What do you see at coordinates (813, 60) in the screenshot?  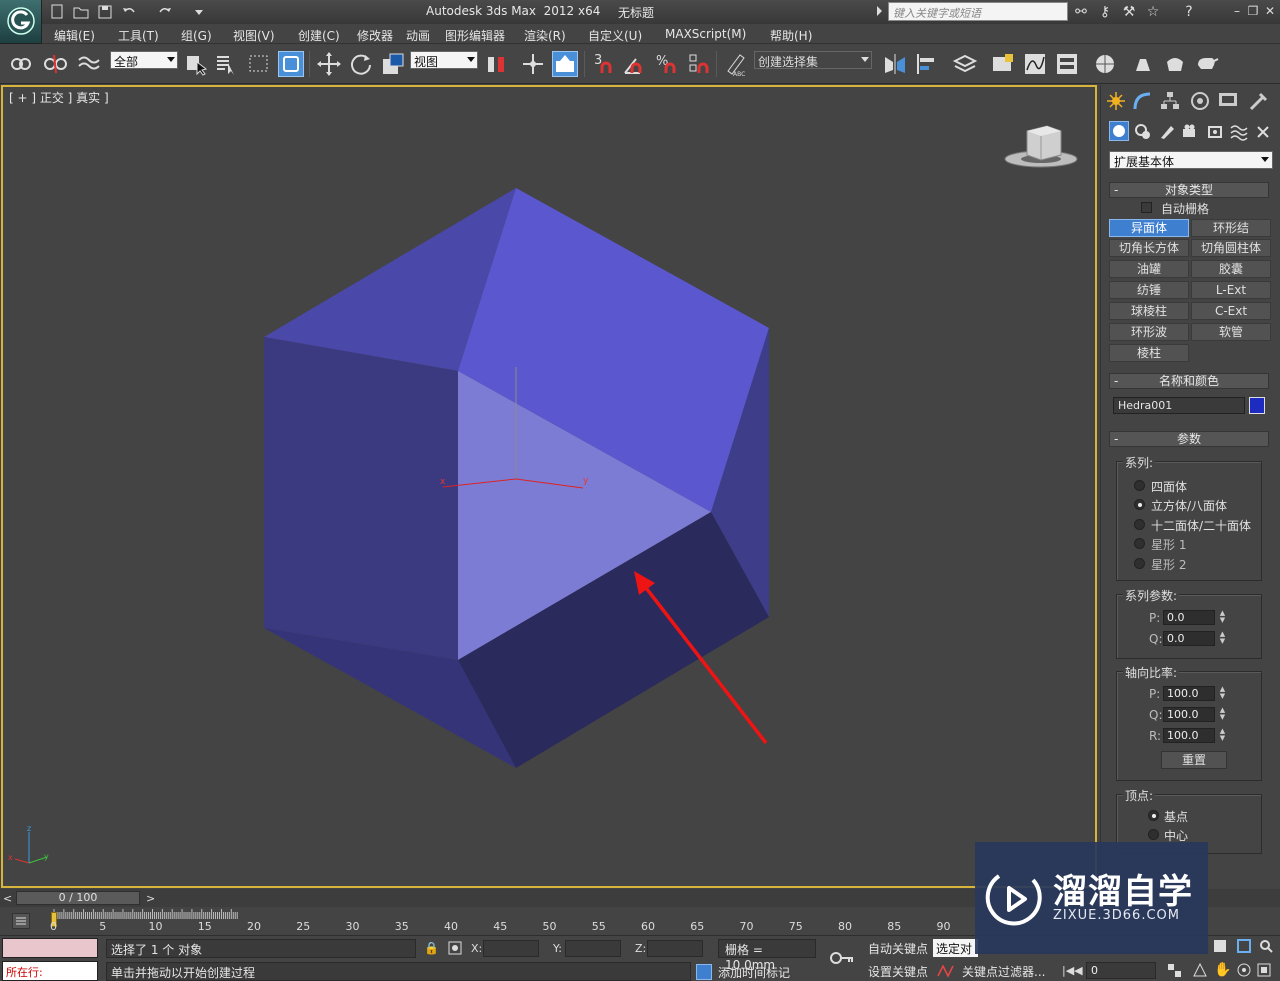 I see `named-selection-set-dropdown: 创建选择集` at bounding box center [813, 60].